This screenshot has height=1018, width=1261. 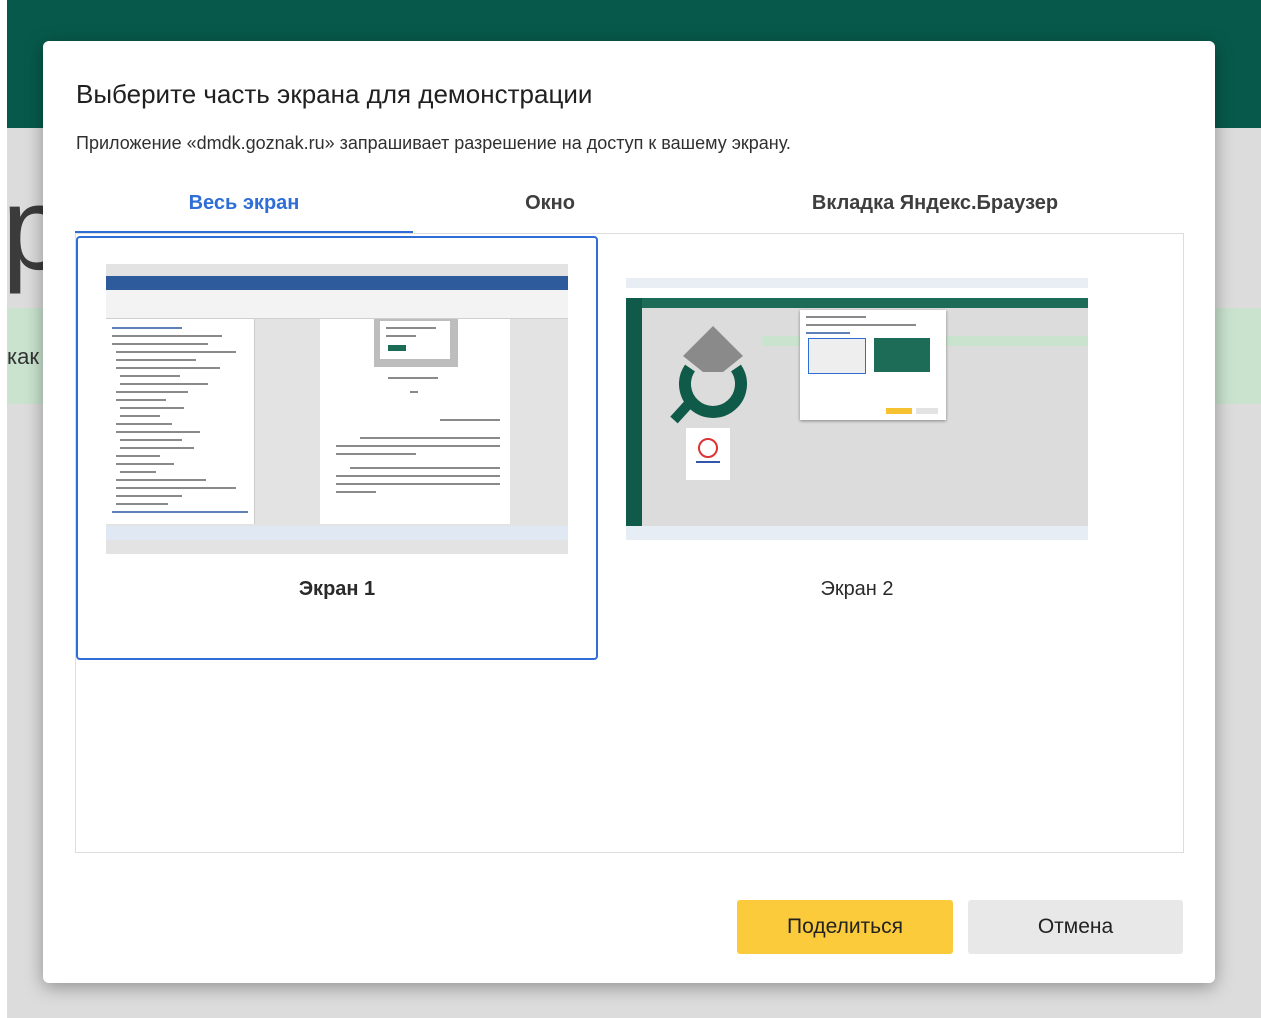 What do you see at coordinates (935, 206) in the screenshot?
I see `tab-browser-tab: Вкладка Яндекс.Браузер` at bounding box center [935, 206].